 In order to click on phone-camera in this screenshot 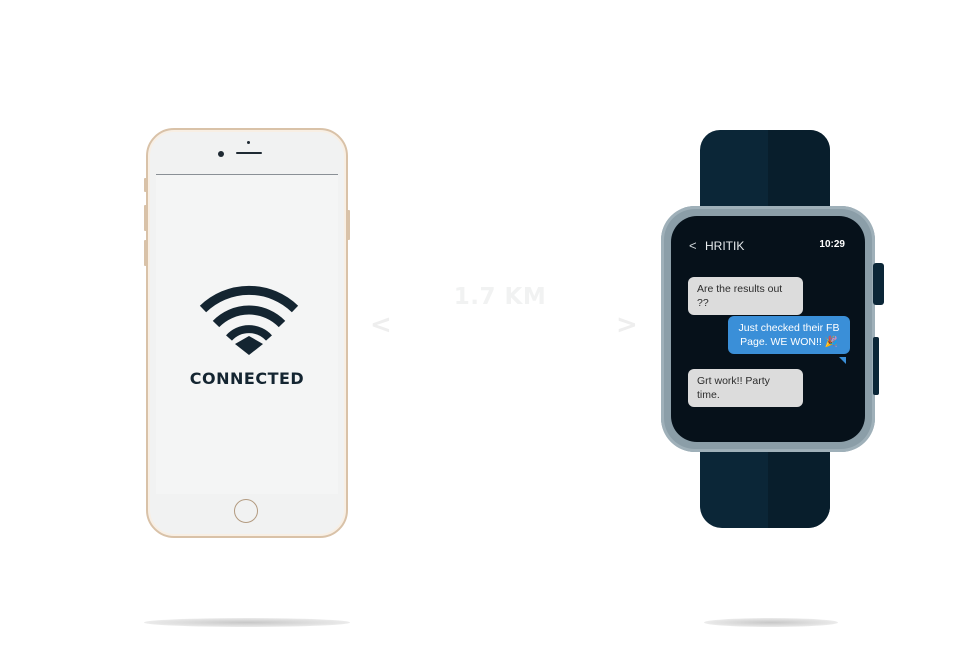, I will do `click(221, 154)`.